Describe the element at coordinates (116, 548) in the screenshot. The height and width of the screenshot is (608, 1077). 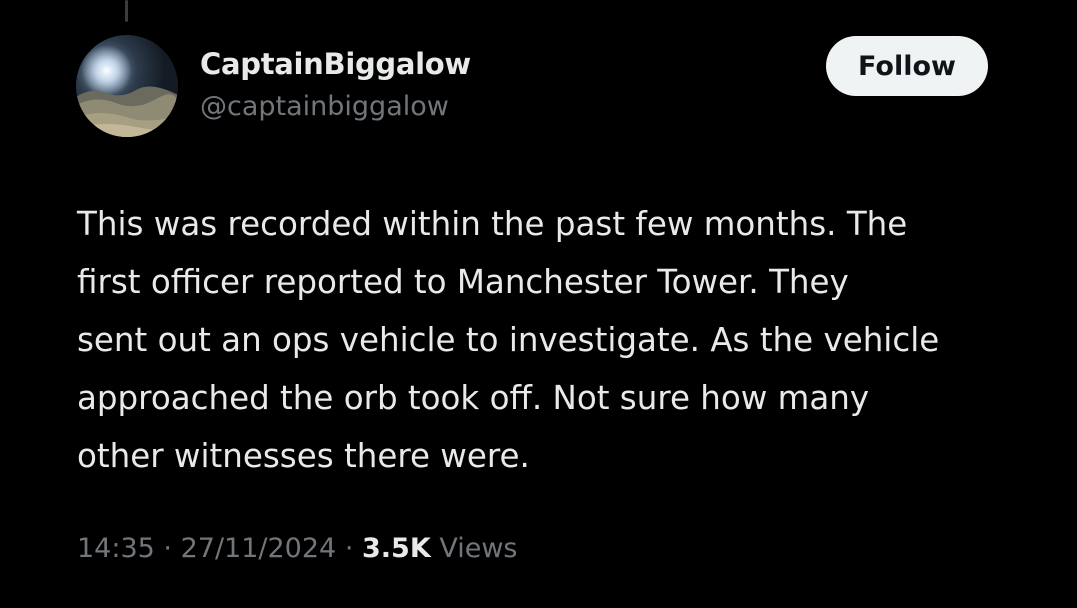
I see `tweet-time: 14:35` at that location.